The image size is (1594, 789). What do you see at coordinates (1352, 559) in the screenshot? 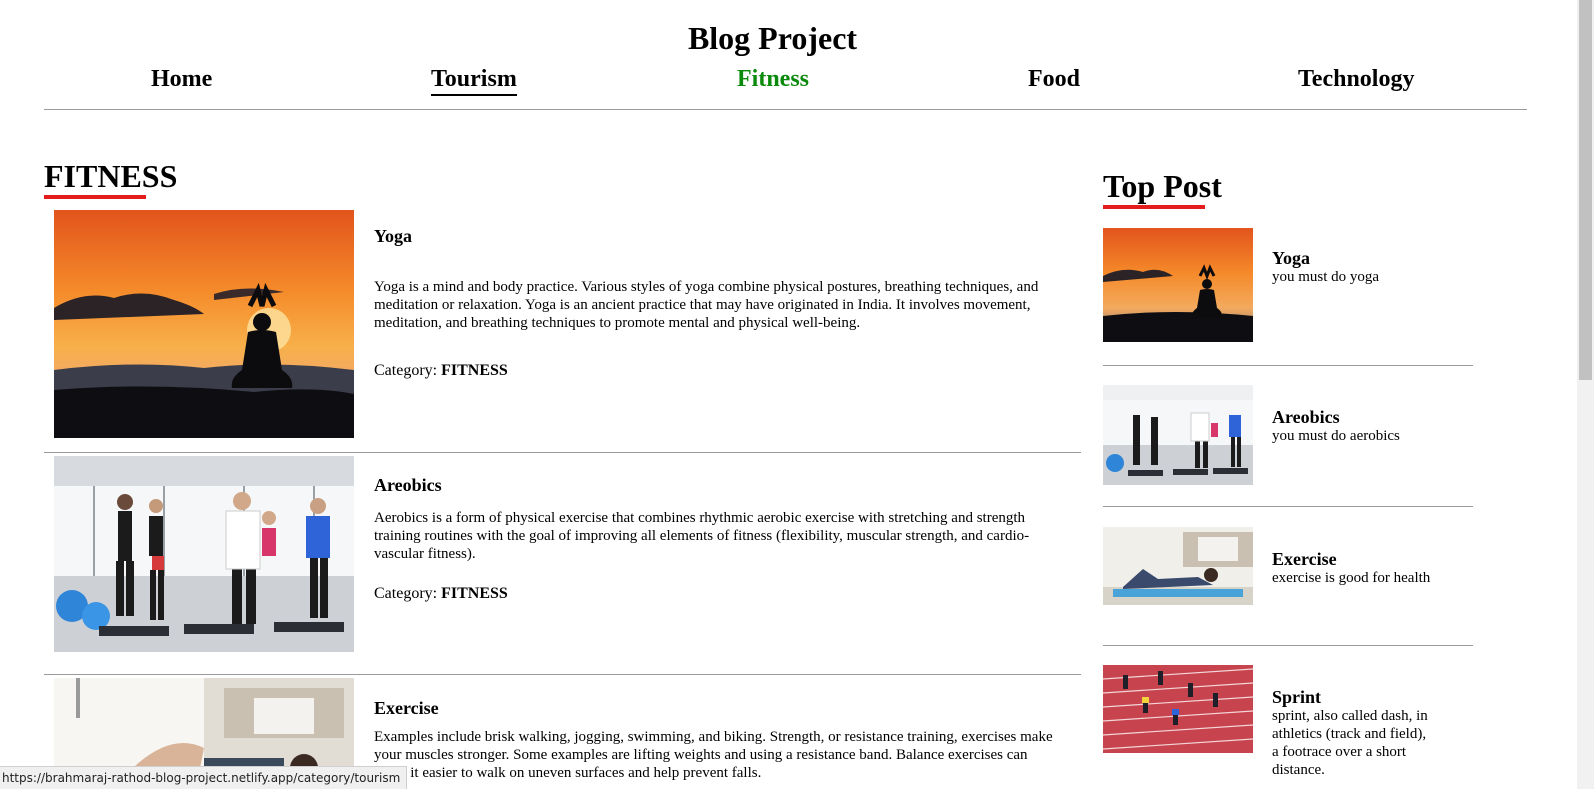
I see `top-post-title: Exercise` at bounding box center [1352, 559].